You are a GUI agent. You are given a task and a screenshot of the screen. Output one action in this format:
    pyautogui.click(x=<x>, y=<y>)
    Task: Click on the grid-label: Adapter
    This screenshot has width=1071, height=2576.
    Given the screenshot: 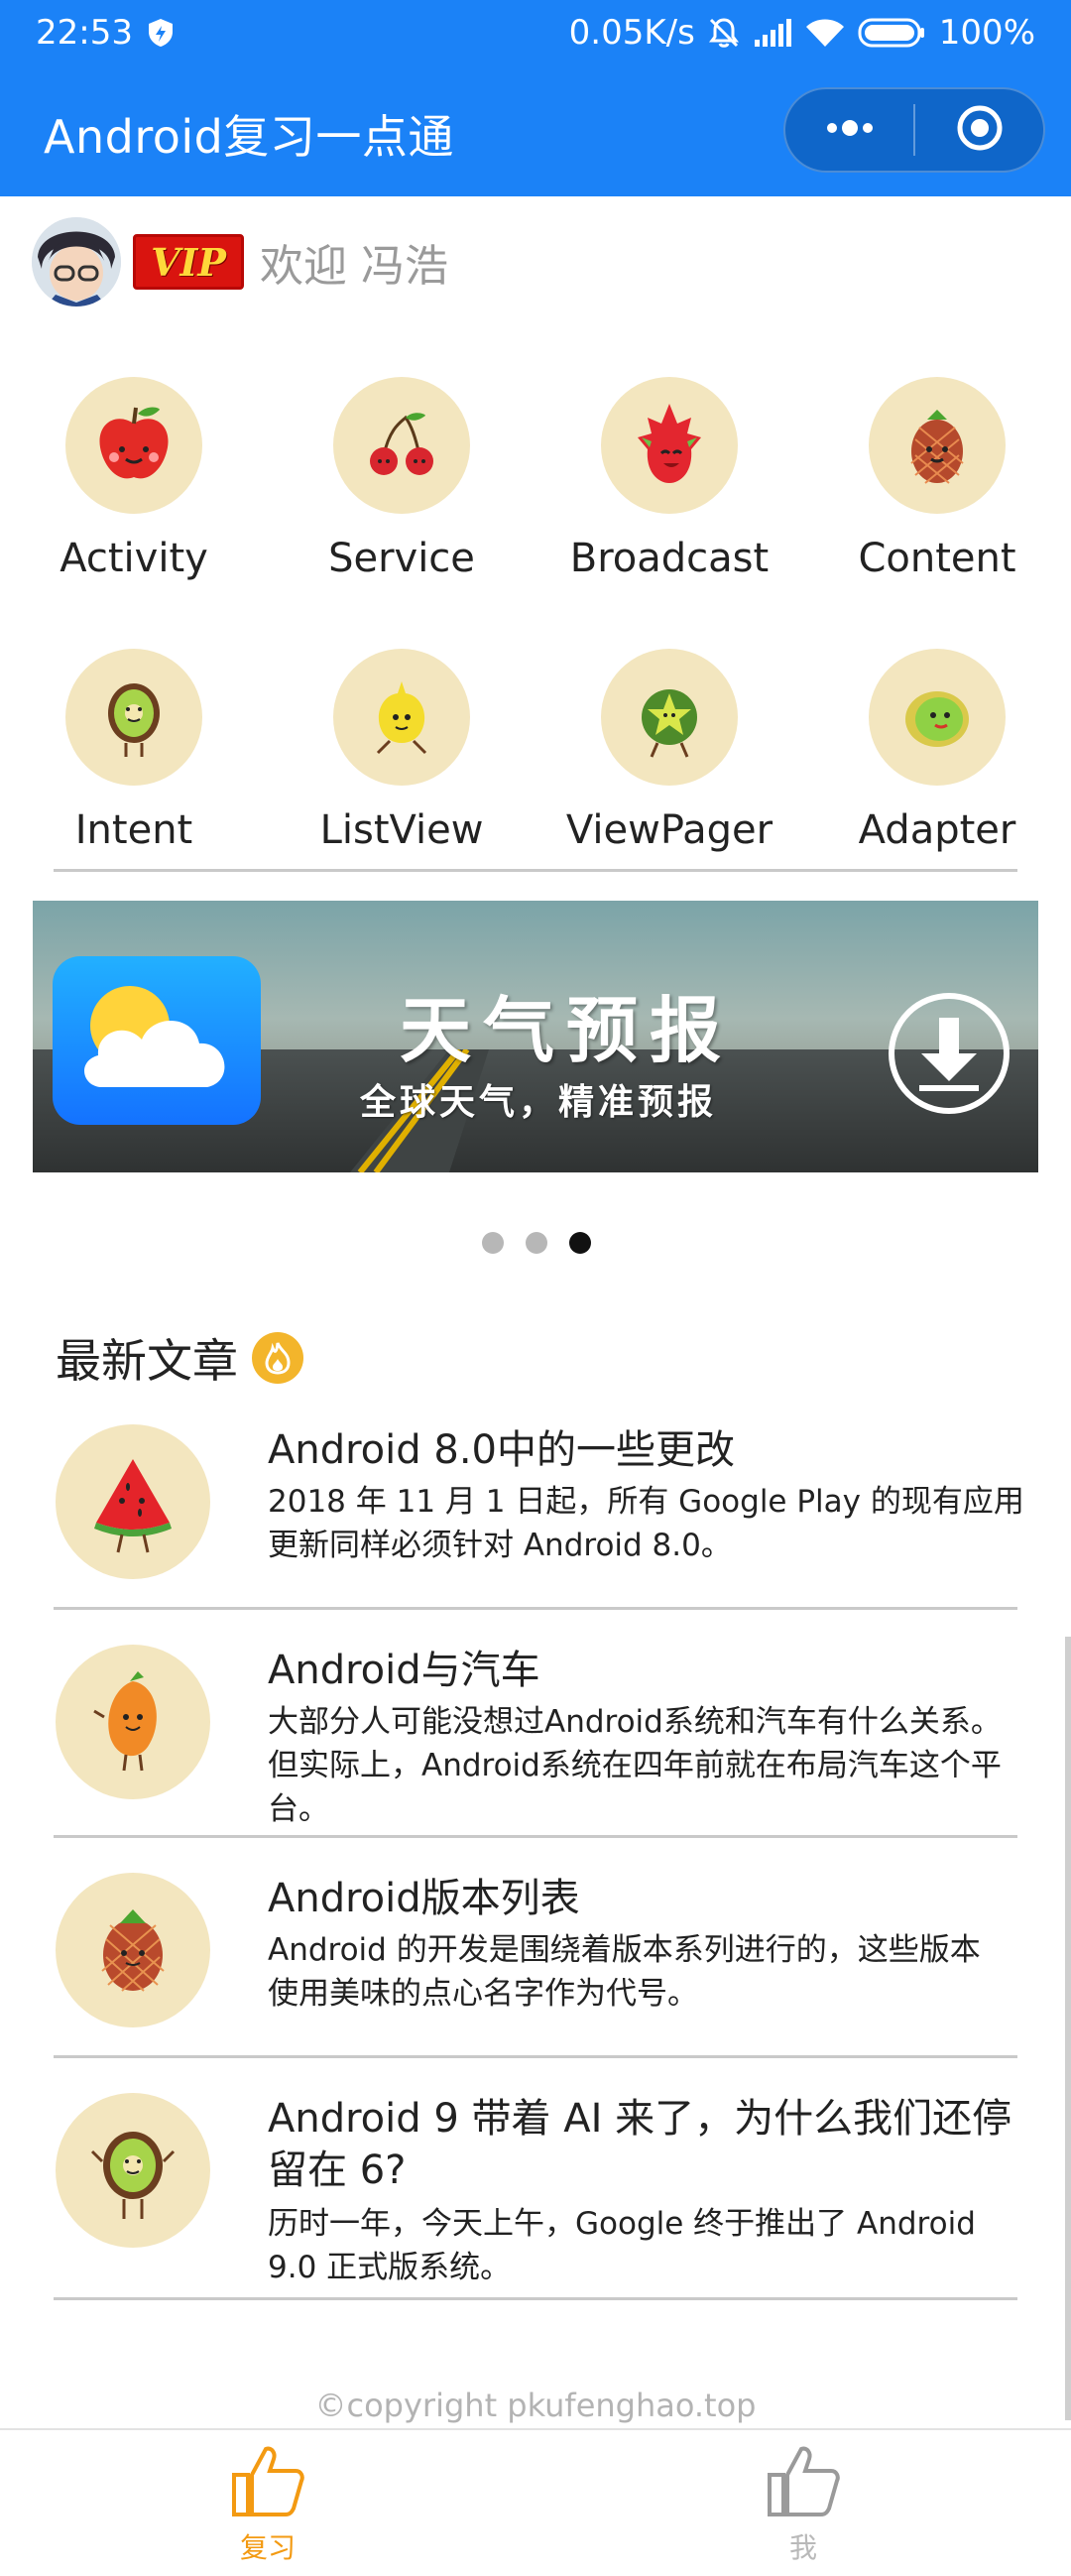 What is the action you would take?
    pyautogui.click(x=937, y=830)
    